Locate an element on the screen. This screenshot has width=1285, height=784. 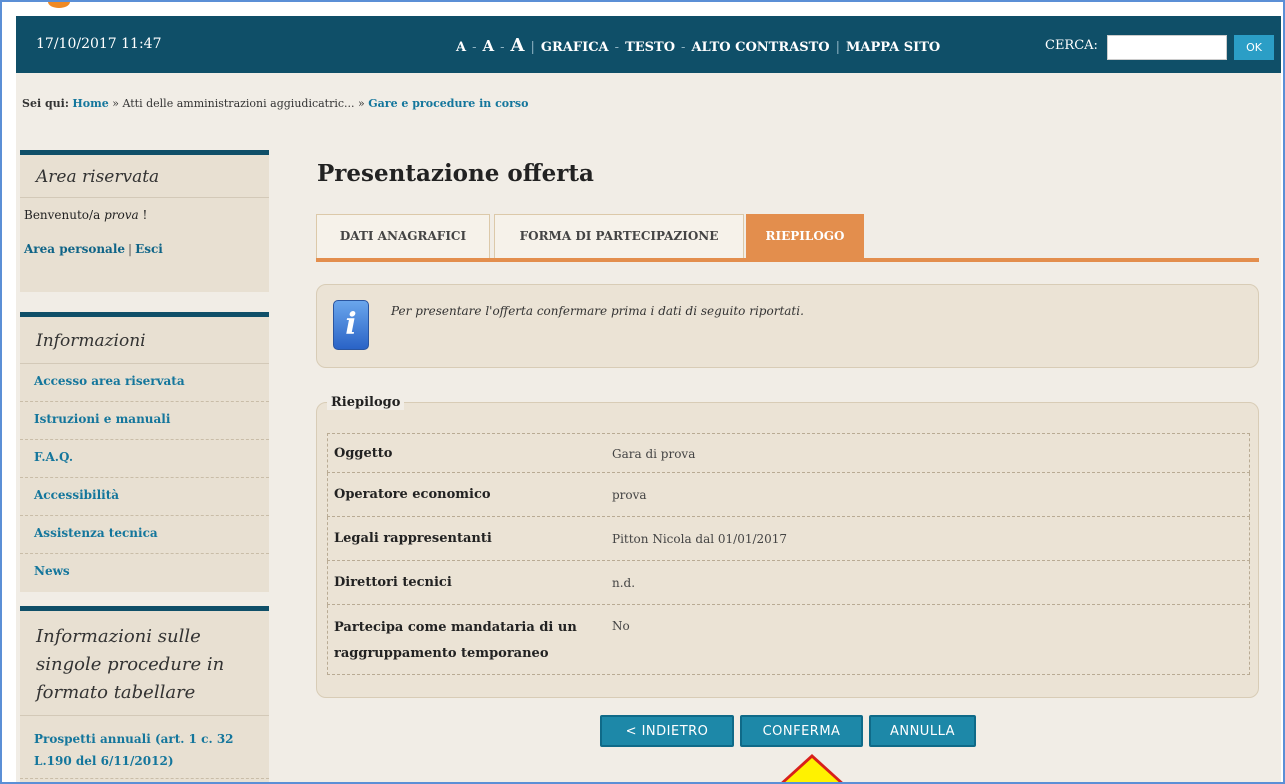
logo-icon is located at coordinates (59, 5).